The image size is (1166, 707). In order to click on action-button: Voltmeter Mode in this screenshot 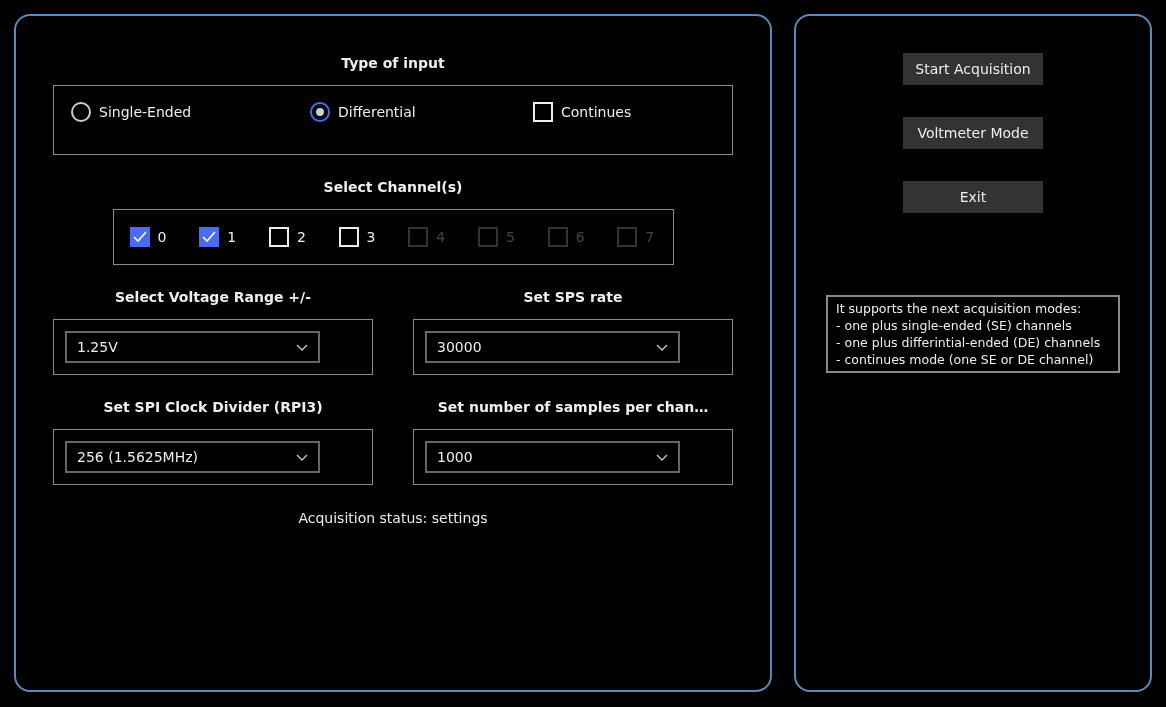, I will do `click(973, 133)`.